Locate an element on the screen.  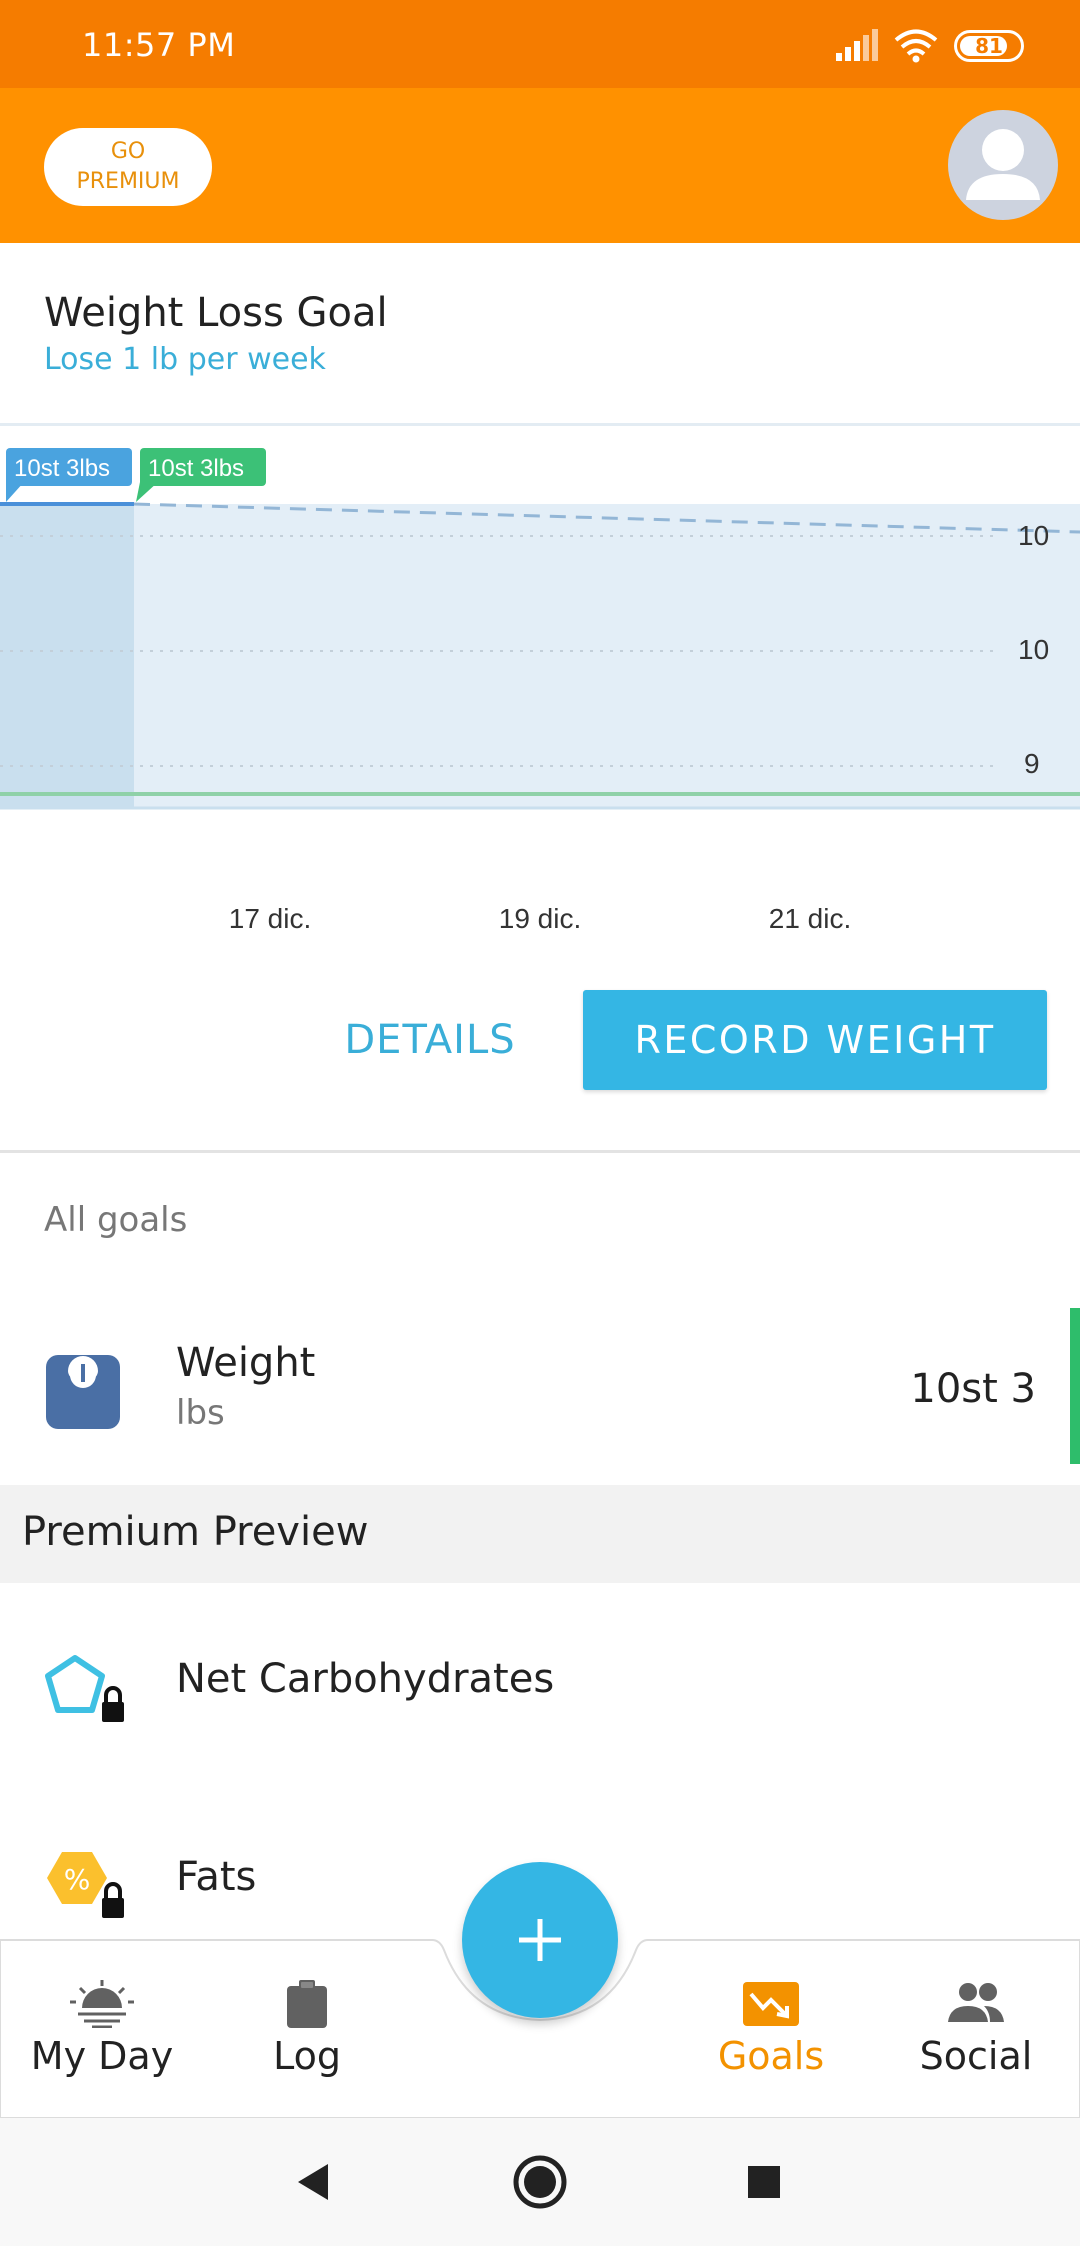
weight-unit: lbs is located at coordinates (200, 1413).